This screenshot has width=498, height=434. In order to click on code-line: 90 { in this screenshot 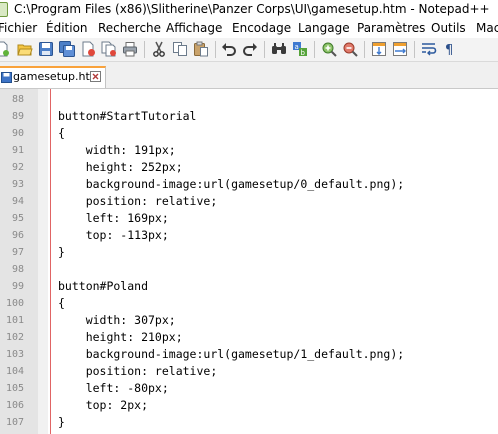, I will do `click(249, 133)`.